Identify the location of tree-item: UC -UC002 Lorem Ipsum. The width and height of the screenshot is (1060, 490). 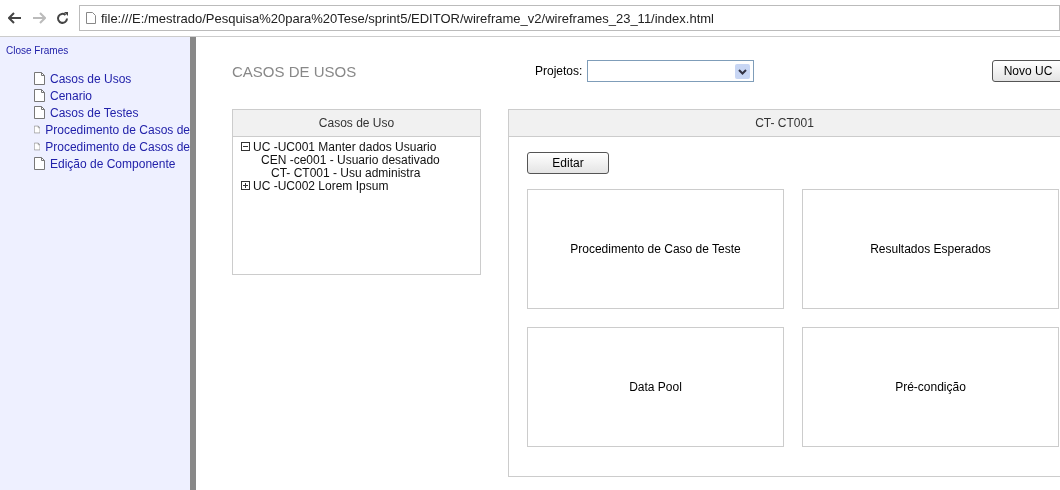
(321, 185).